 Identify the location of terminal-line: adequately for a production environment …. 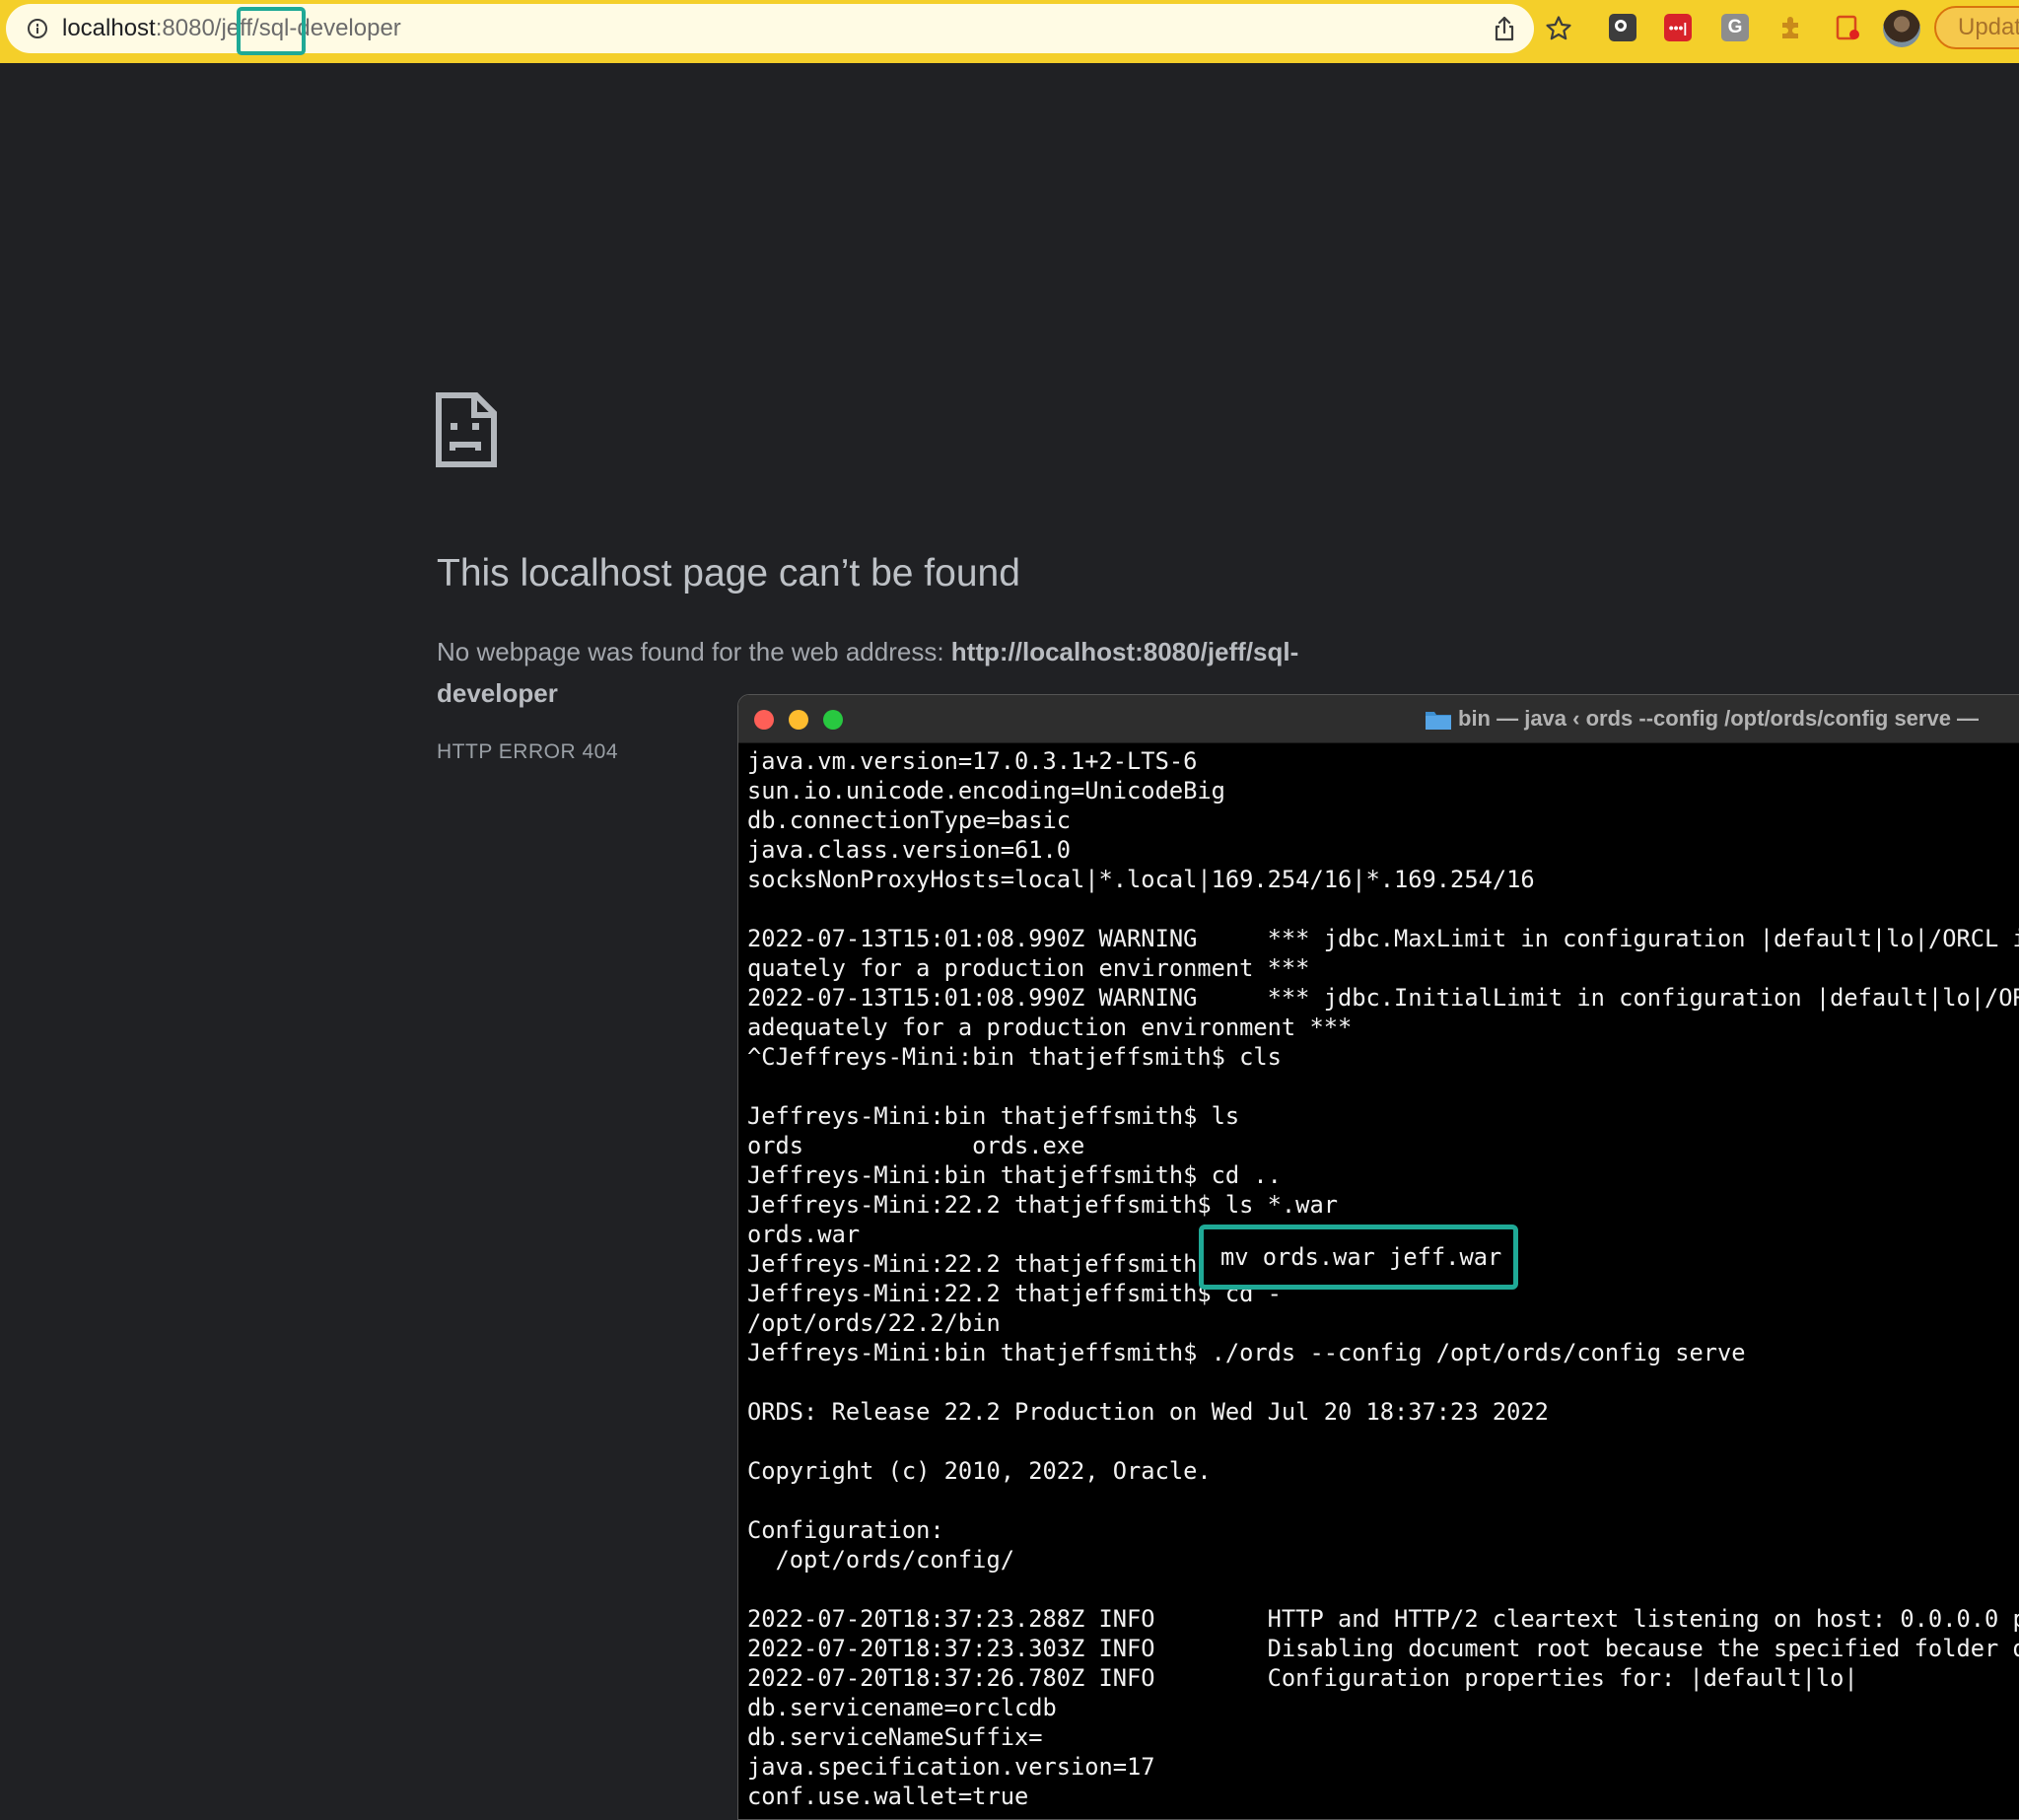
(1050, 1027).